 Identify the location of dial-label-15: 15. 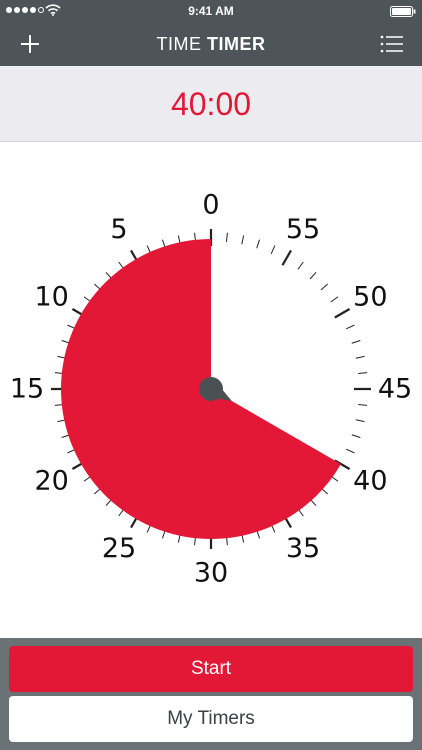
(27, 389).